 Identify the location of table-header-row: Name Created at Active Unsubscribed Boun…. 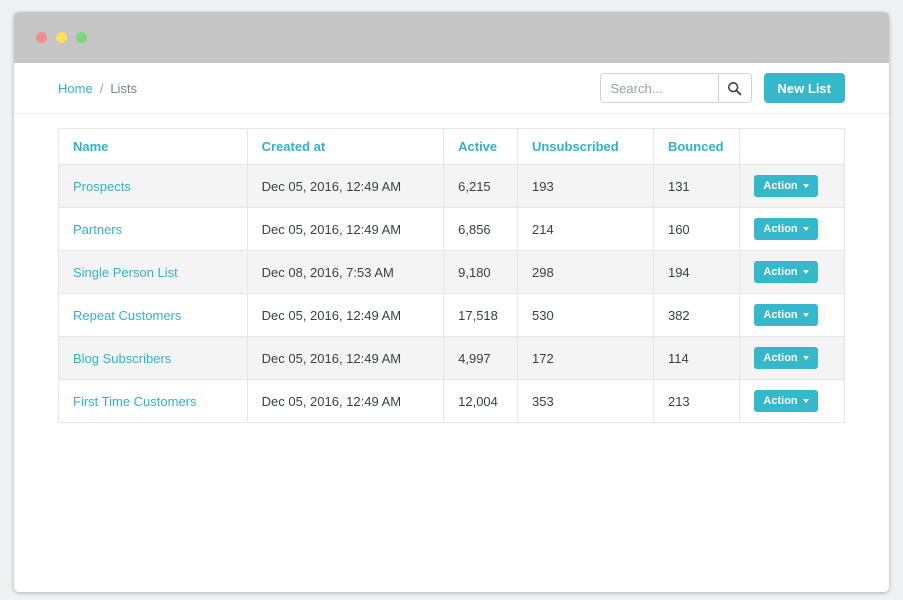
(451, 146).